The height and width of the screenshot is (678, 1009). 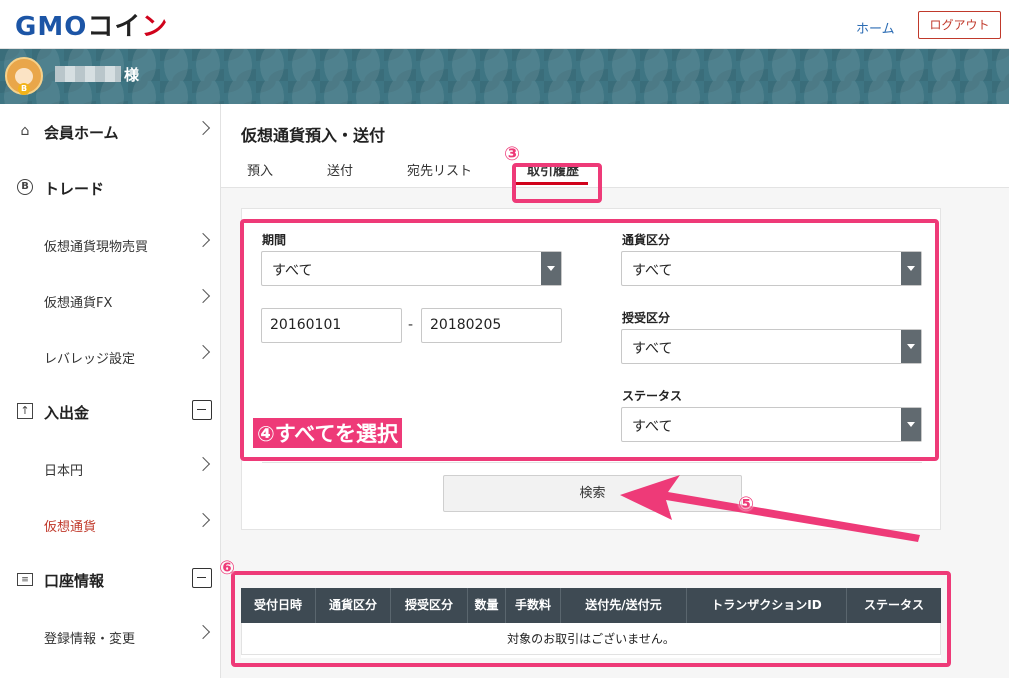 I want to click on gmo-coin-logo: GMOコイン, so click(x=91, y=24).